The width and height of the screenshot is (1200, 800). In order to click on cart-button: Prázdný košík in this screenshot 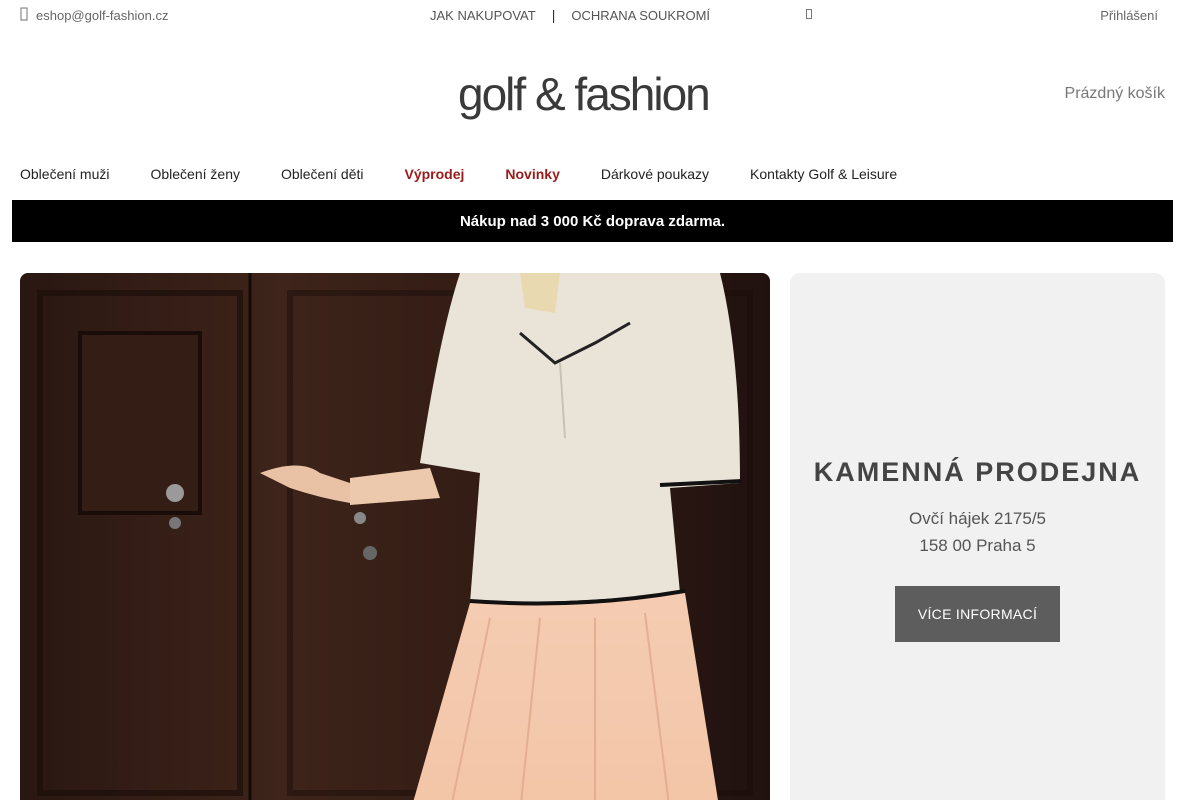, I will do `click(1115, 94)`.